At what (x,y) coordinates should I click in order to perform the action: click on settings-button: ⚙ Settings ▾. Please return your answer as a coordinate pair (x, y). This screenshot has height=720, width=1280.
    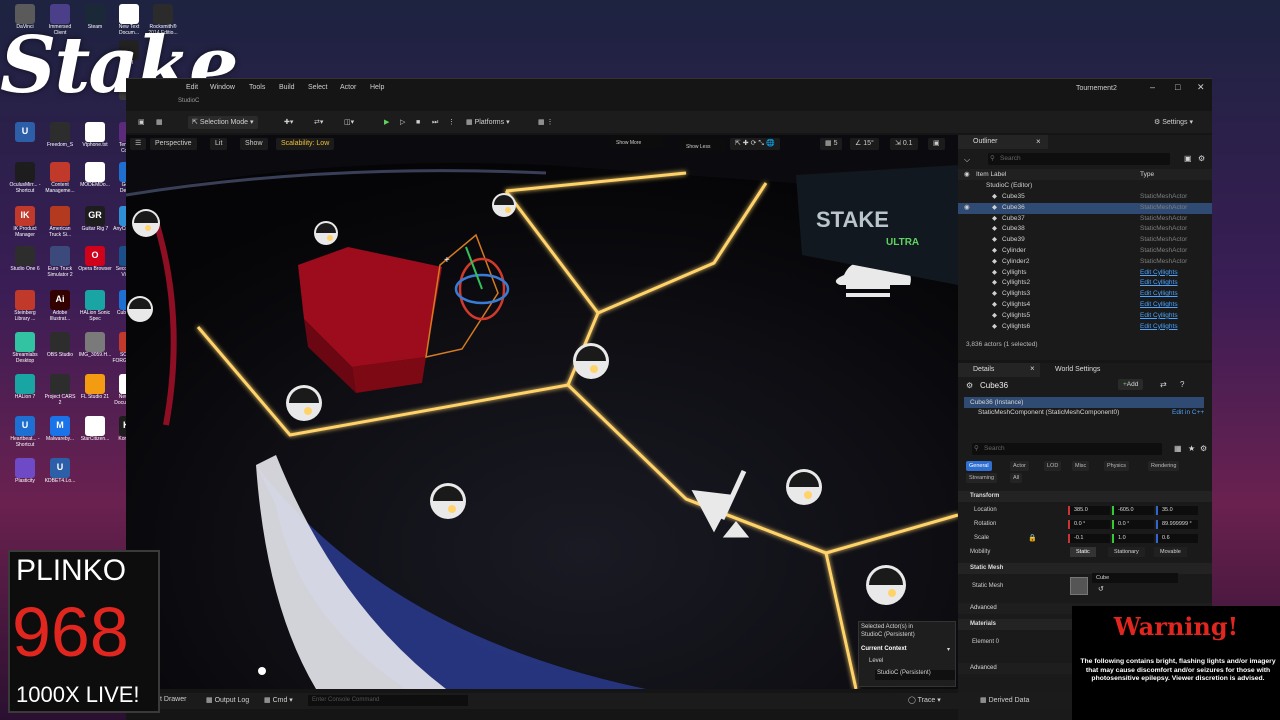
    Looking at the image, I should click on (1173, 122).